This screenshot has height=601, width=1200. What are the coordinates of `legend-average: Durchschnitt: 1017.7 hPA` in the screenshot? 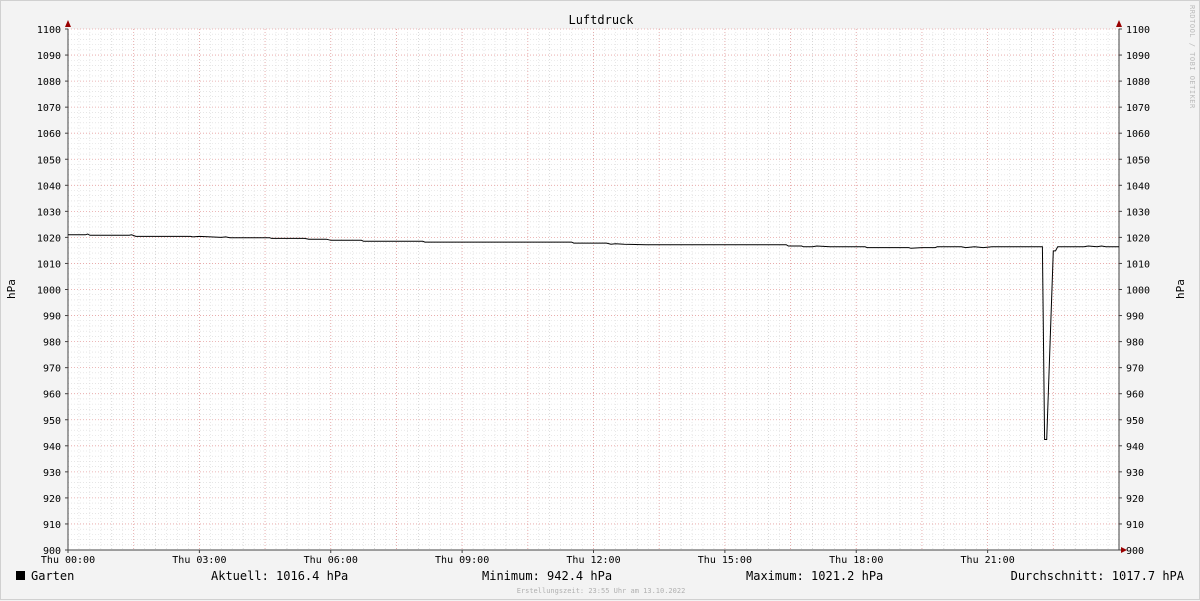 It's located at (1098, 576).